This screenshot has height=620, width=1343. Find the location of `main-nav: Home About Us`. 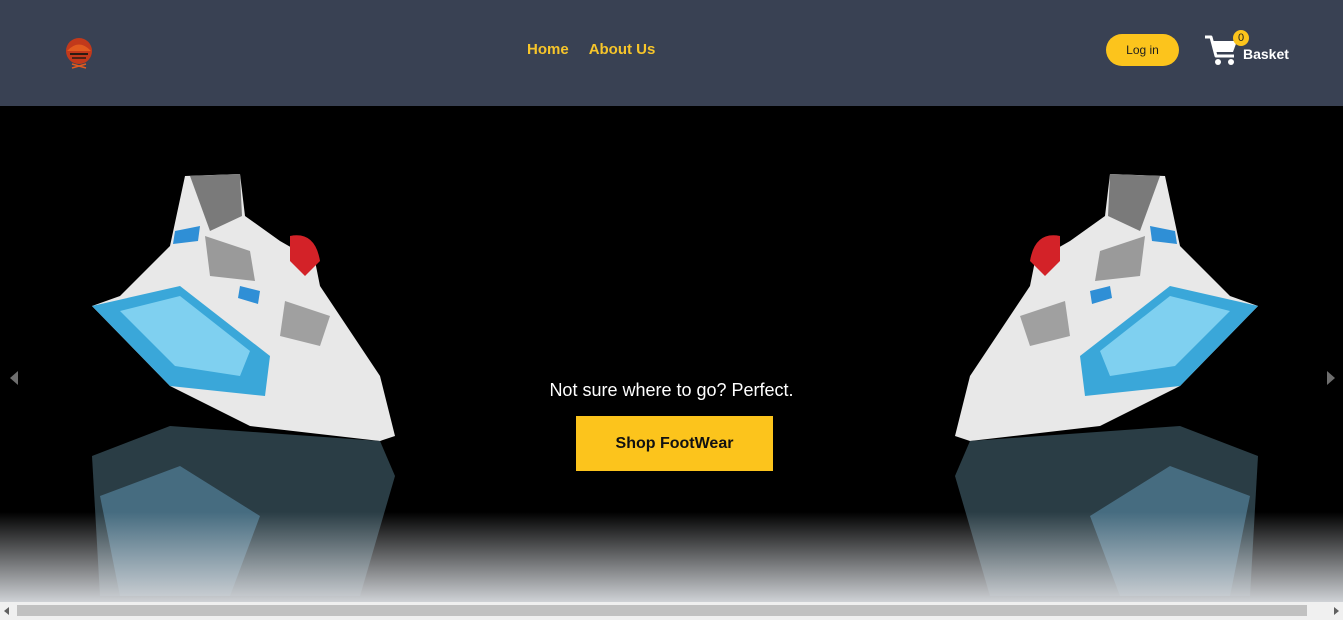

main-nav: Home About Us is located at coordinates (591, 49).